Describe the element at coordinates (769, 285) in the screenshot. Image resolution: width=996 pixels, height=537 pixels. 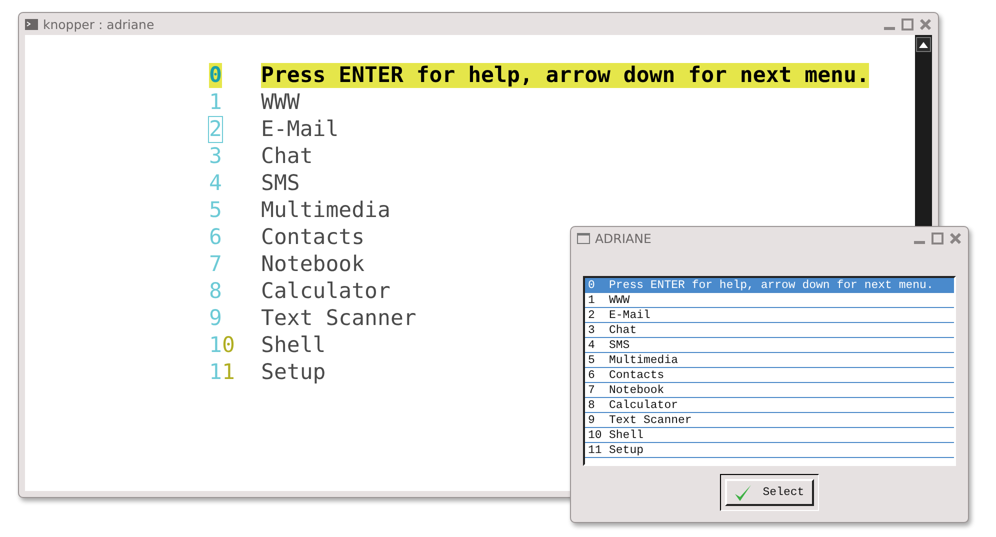
I see `list-item: 0 Press ENTER for help, arrow down for next menu.` at that location.